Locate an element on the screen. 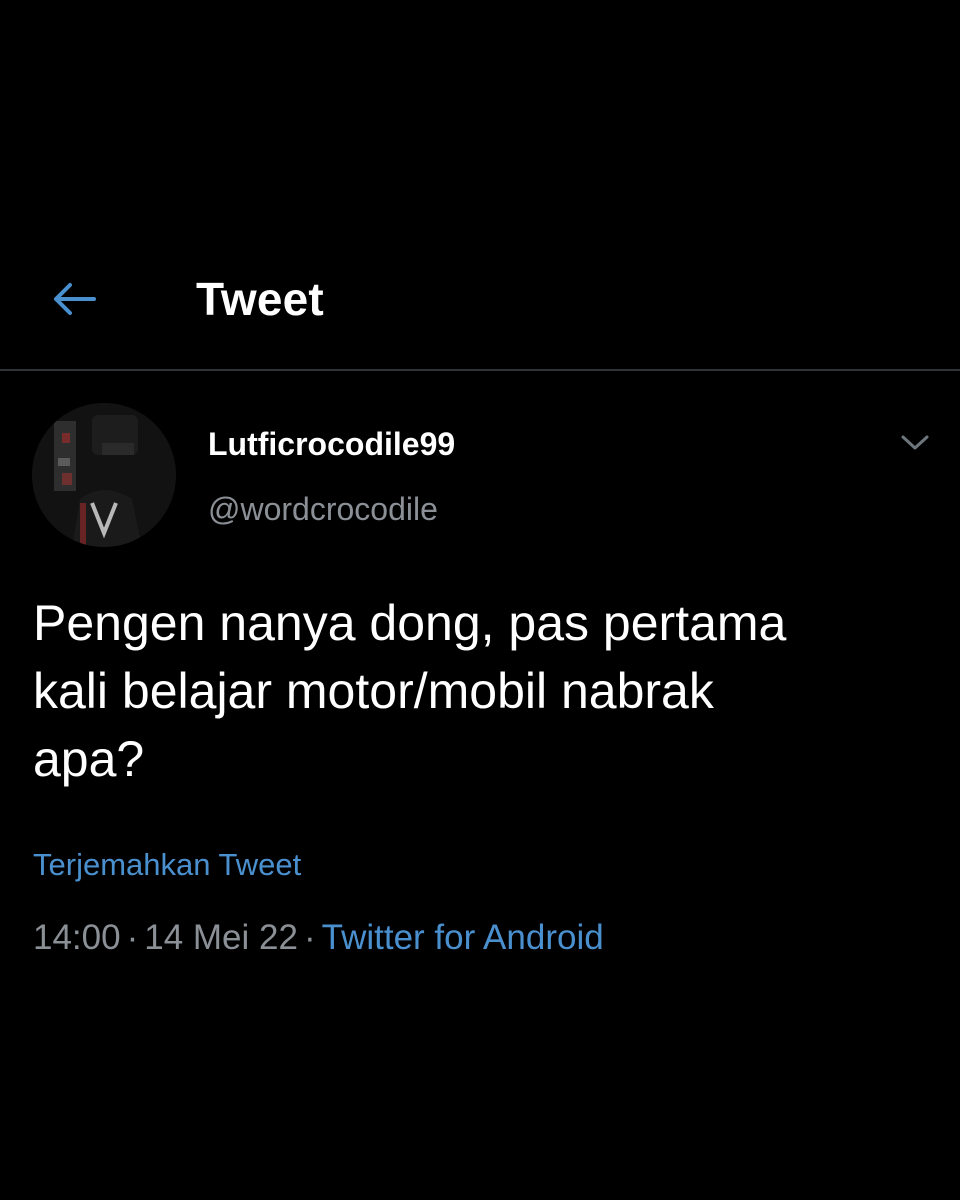 The image size is (960, 1200). tweet-time: 14:00 is located at coordinates (77, 937).